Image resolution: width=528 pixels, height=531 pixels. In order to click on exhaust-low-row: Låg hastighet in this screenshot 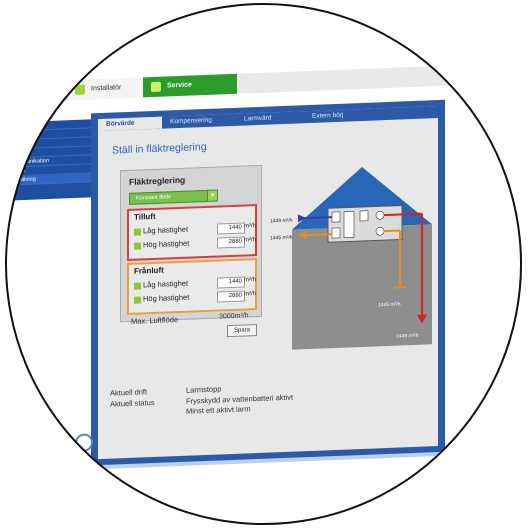, I will do `click(161, 284)`.